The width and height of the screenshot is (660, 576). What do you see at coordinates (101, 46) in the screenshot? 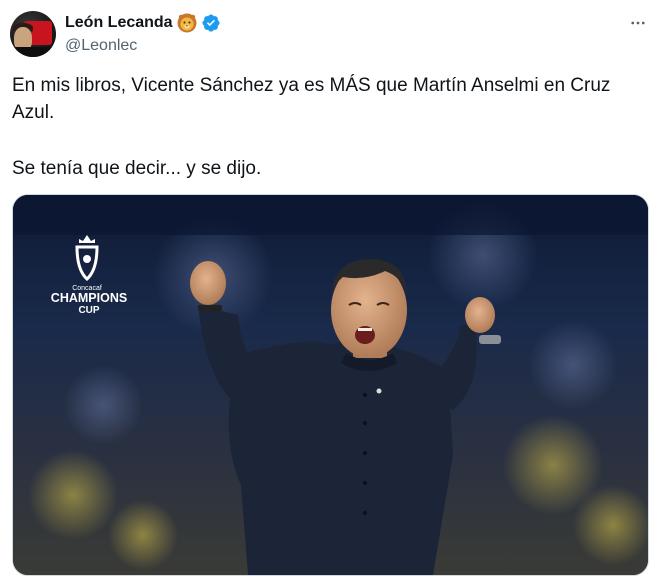
I see `author-handle: @Leonlec` at bounding box center [101, 46].